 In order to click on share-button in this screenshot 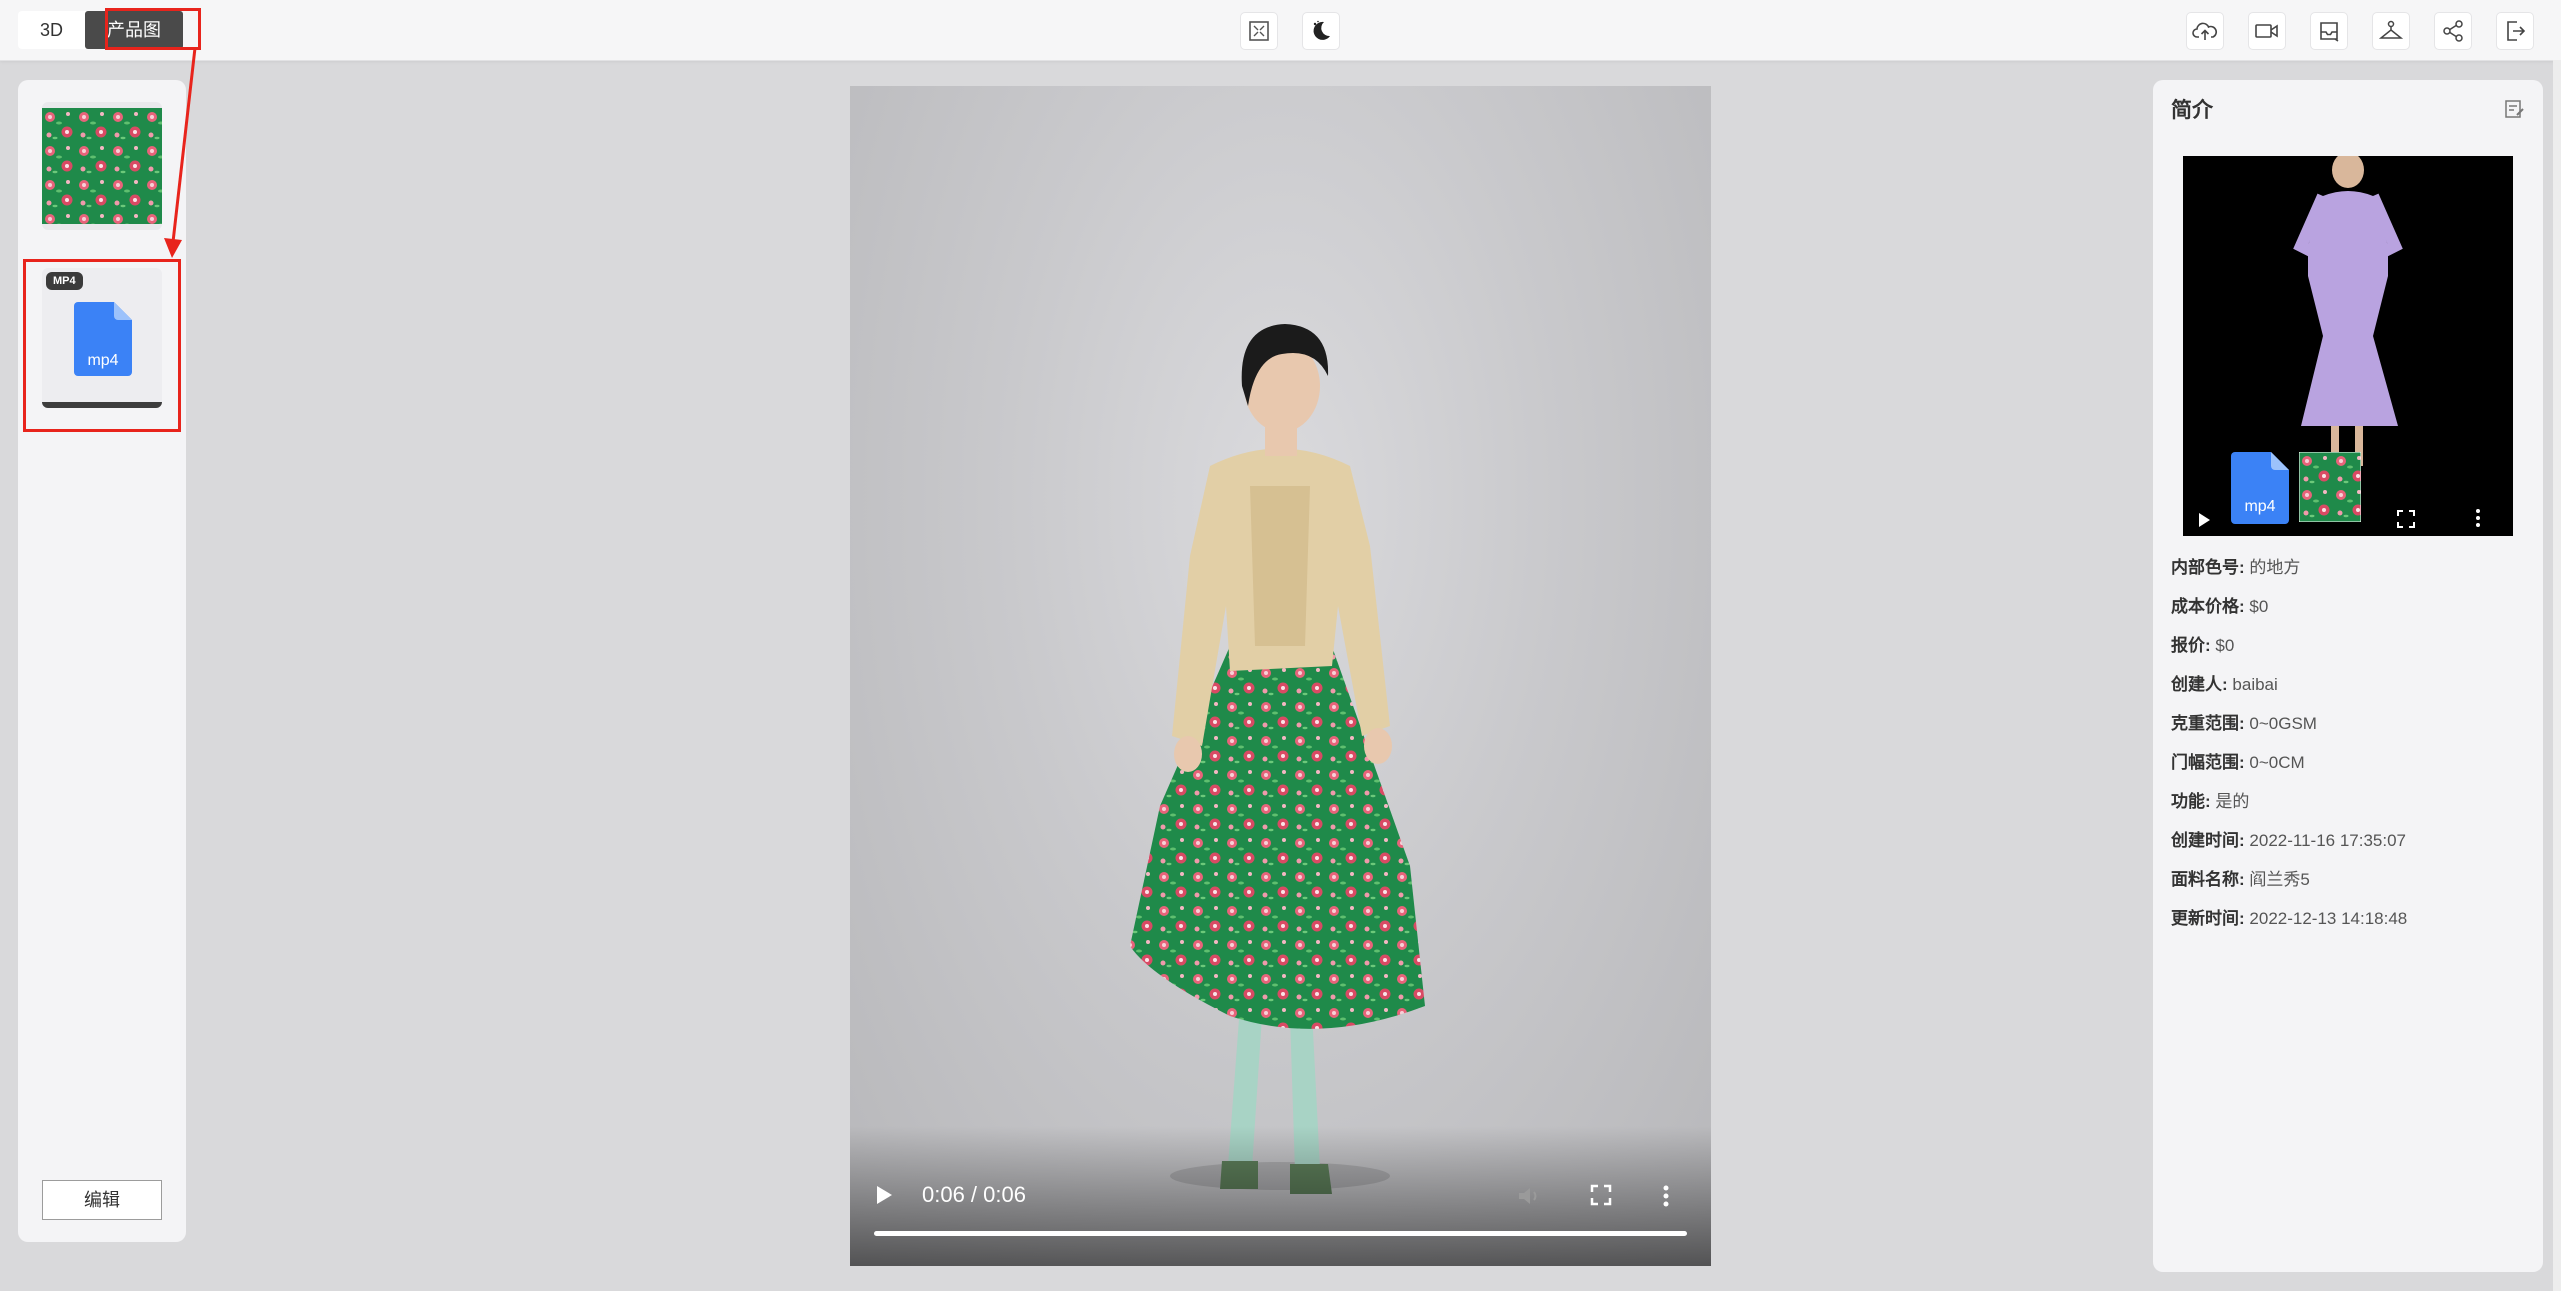, I will do `click(2453, 31)`.